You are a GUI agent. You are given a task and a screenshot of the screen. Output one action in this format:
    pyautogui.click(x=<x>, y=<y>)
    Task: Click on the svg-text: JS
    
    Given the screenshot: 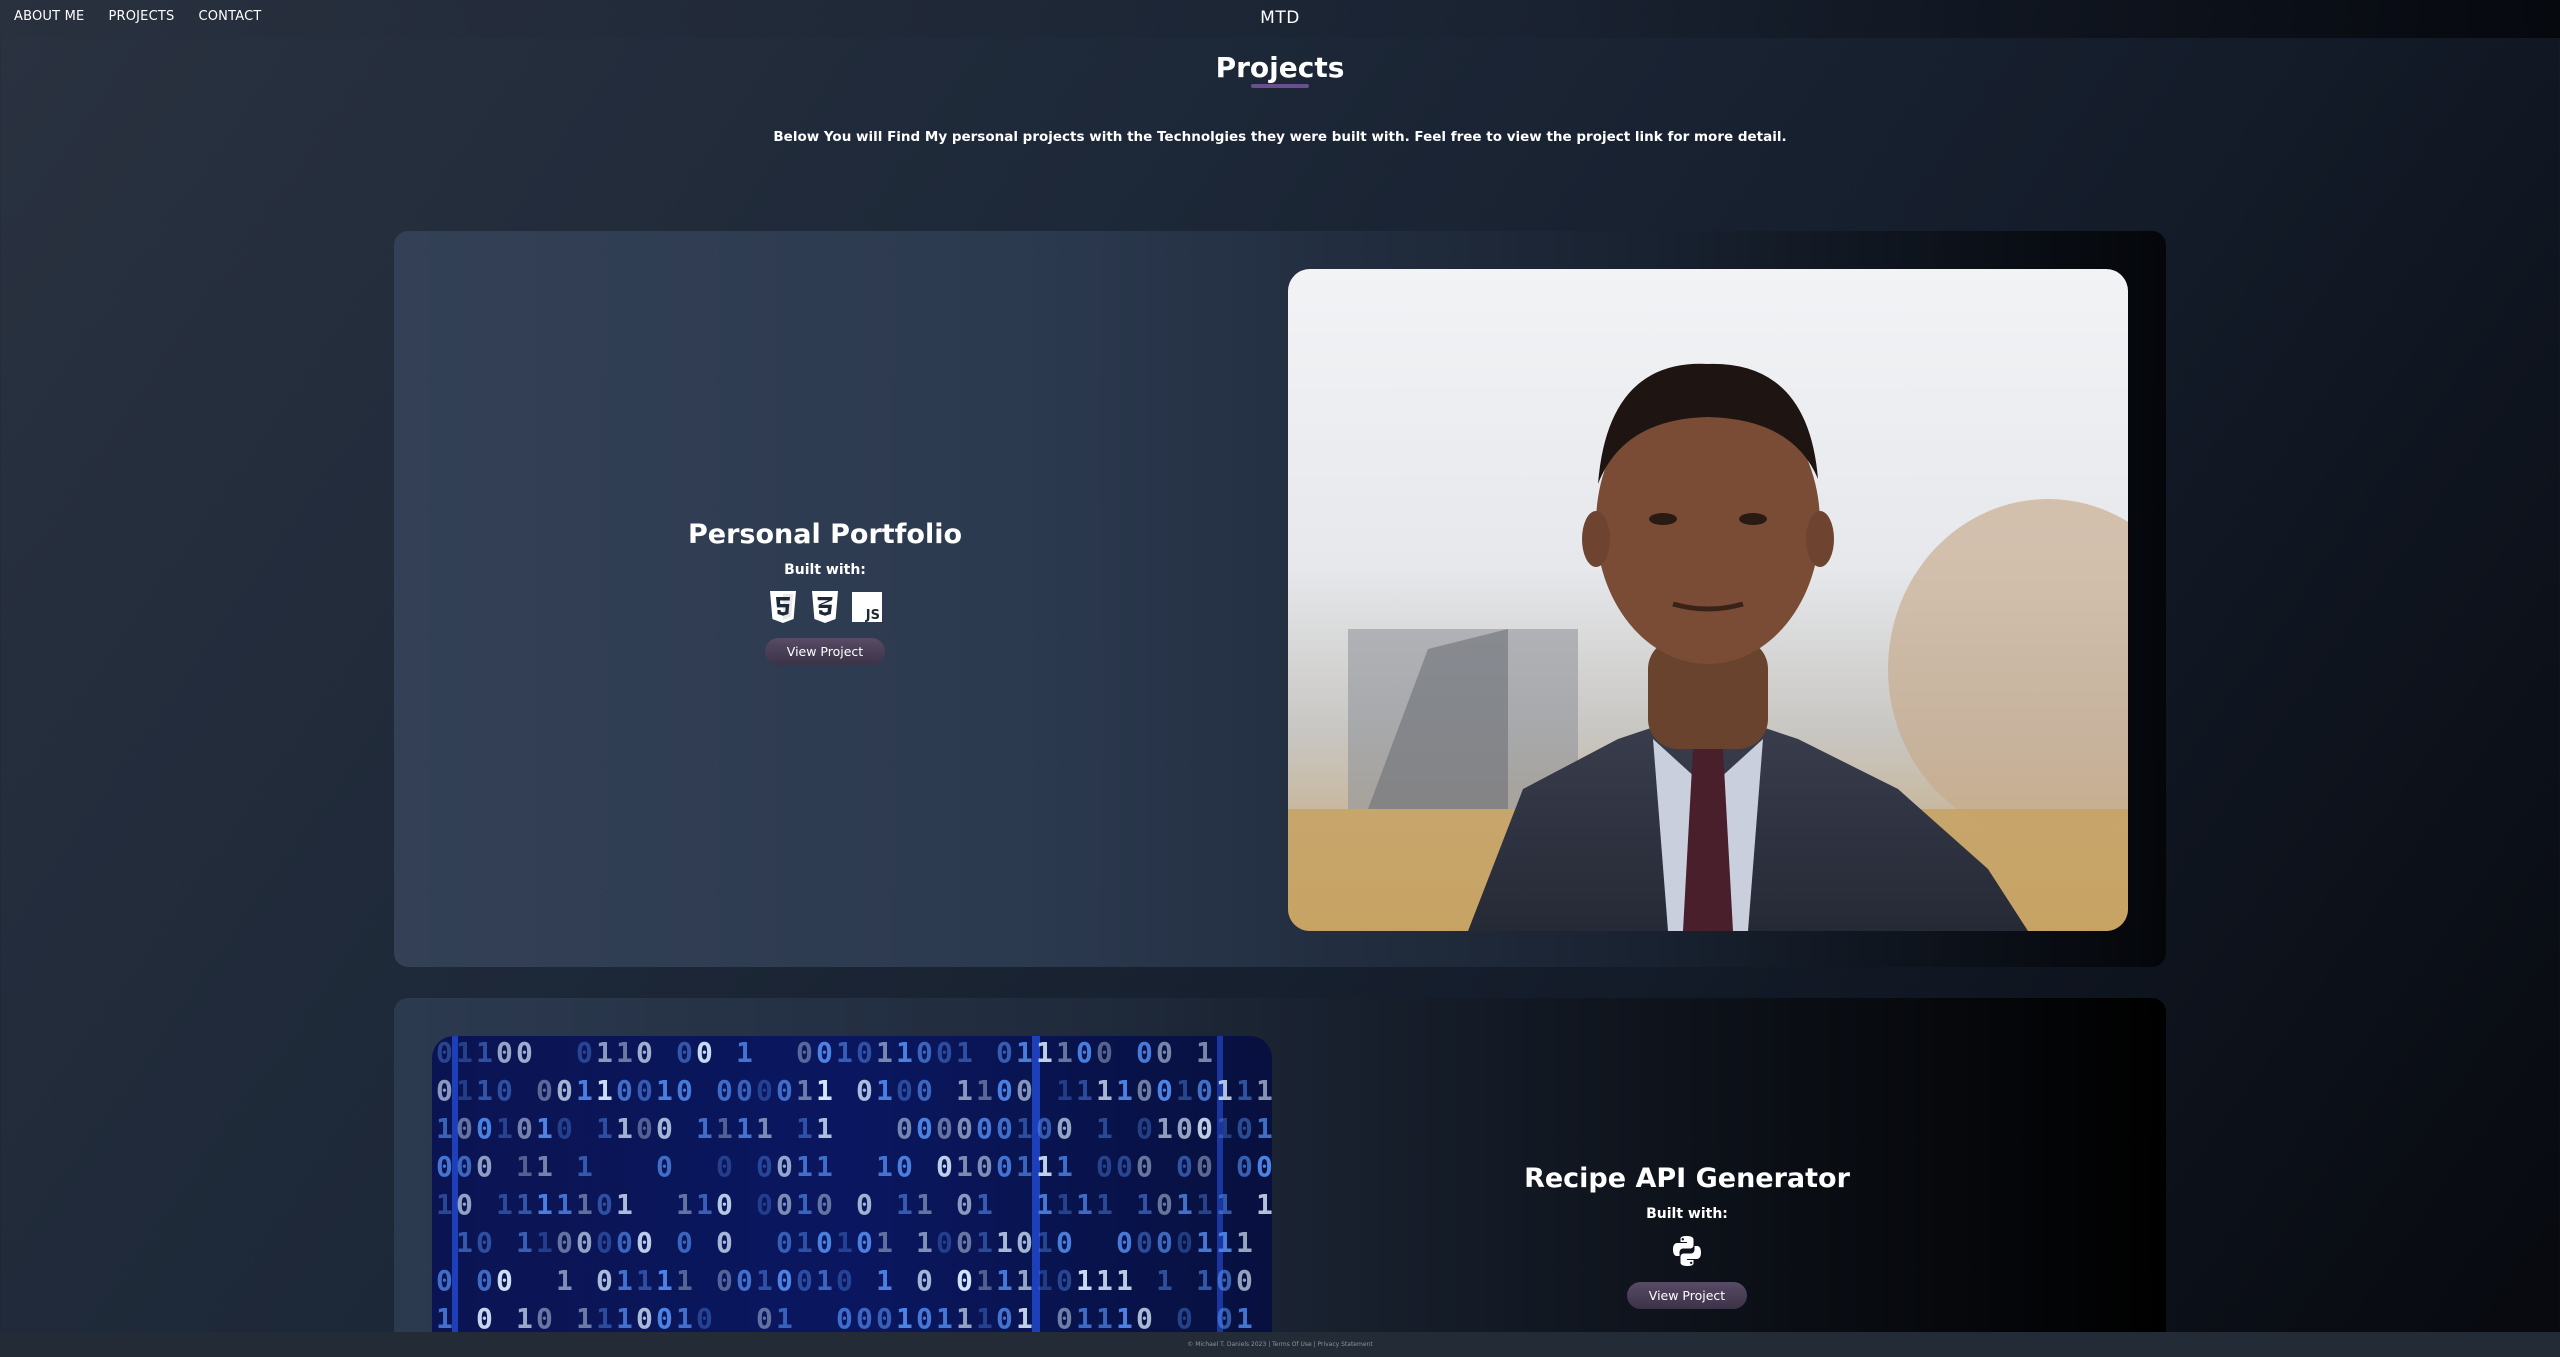 What is the action you would take?
    pyautogui.click(x=872, y=615)
    